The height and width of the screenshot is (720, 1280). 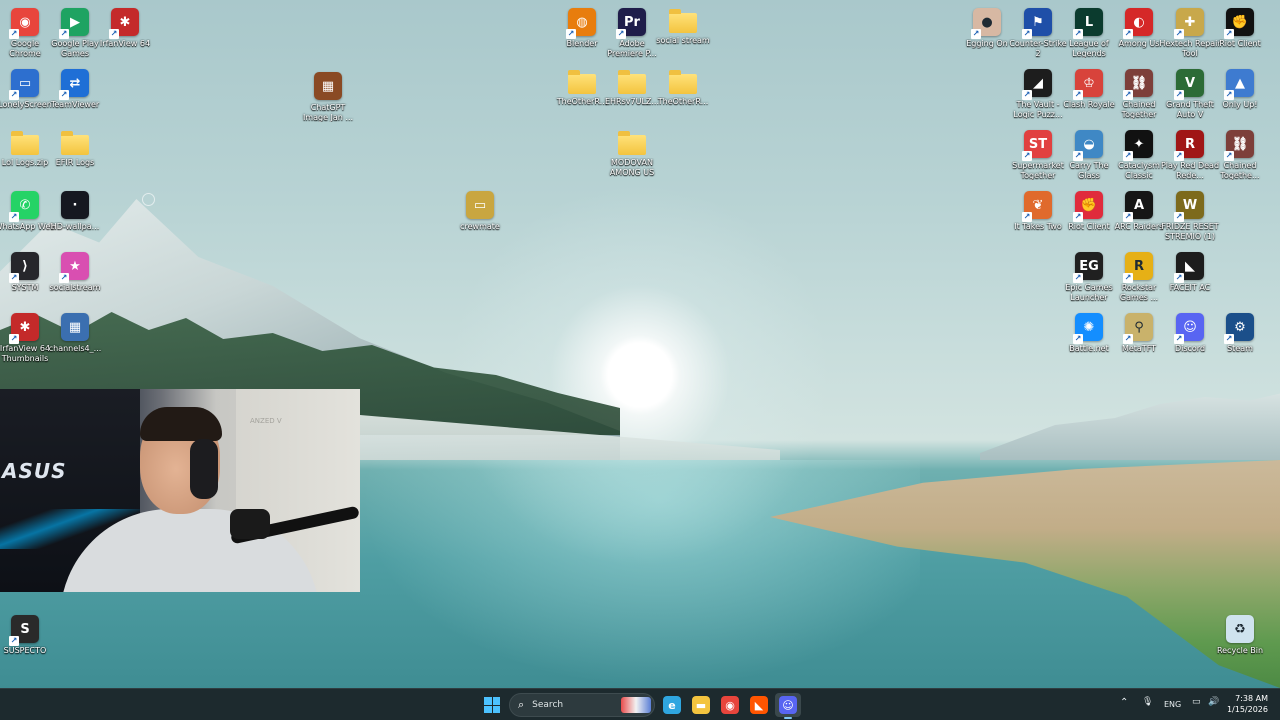 What do you see at coordinates (582, 705) in the screenshot?
I see `taskbar-search-box: ⌕ Search` at bounding box center [582, 705].